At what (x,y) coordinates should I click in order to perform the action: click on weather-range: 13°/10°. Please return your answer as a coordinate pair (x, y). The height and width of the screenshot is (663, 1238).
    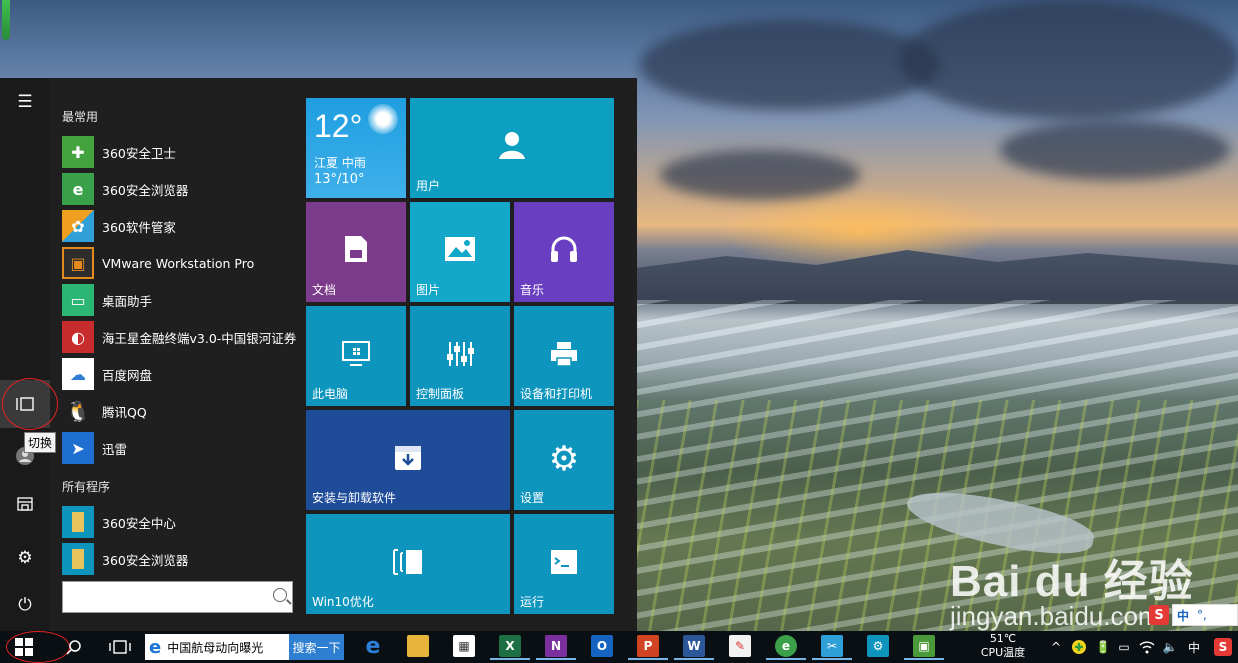
    Looking at the image, I should click on (339, 179).